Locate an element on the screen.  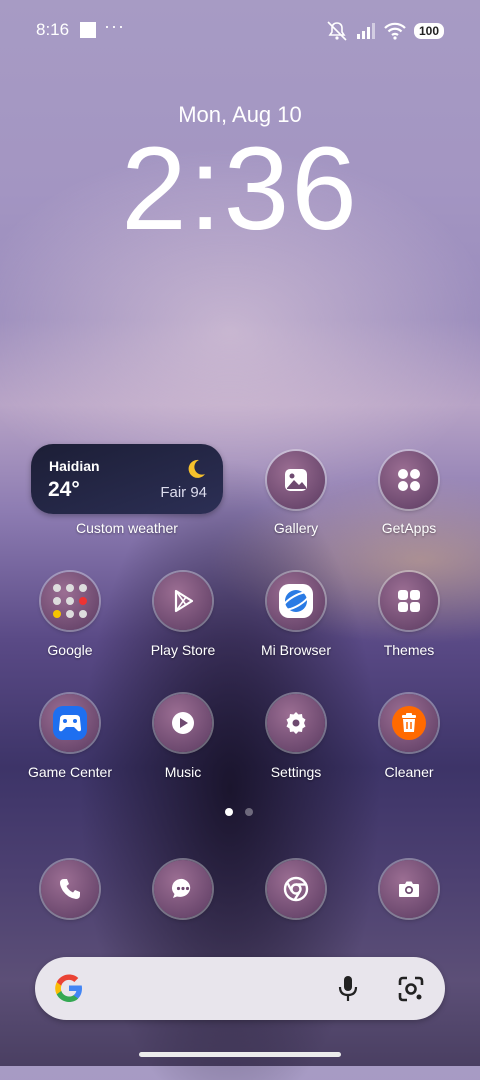
mi-browser-label: Mi Browser is located at coordinates (295, 650).